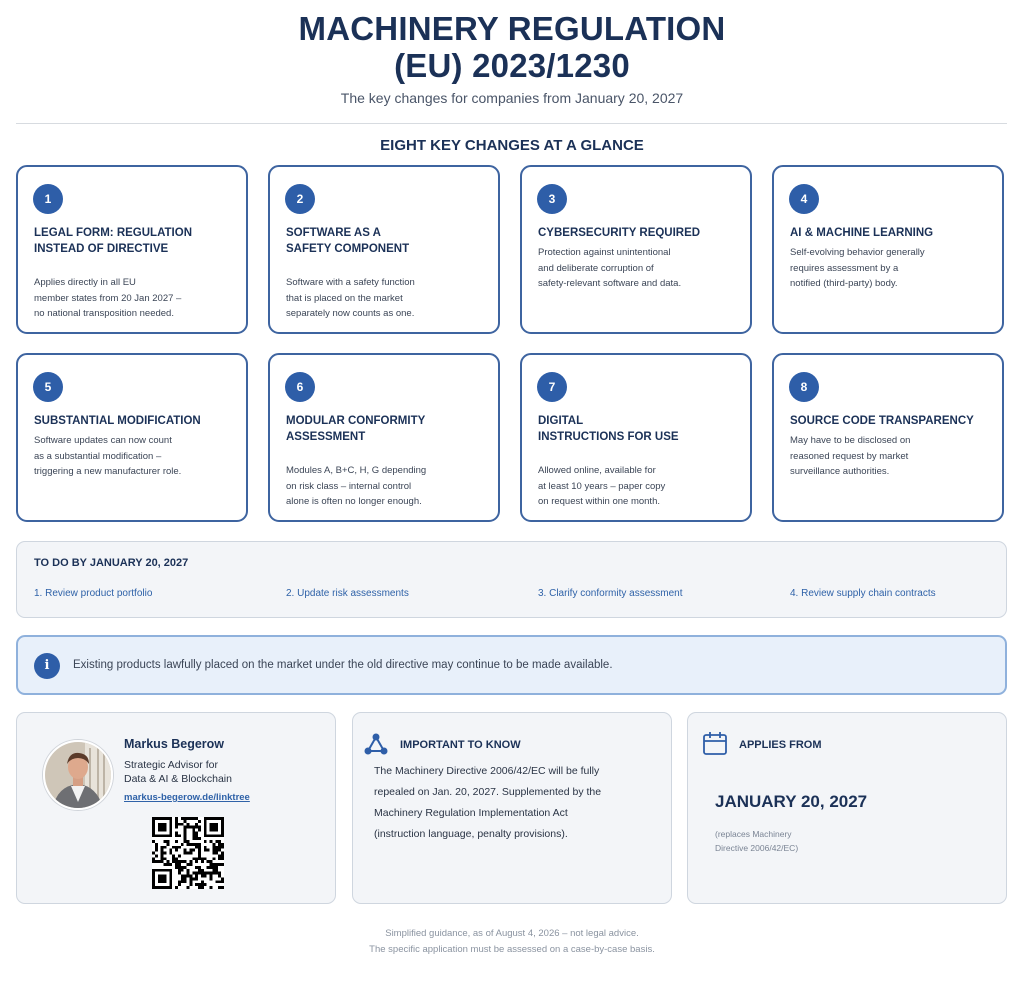 Image resolution: width=1024 pixels, height=981 pixels. Describe the element at coordinates (78, 775) in the screenshot. I see `author-avatar` at that location.